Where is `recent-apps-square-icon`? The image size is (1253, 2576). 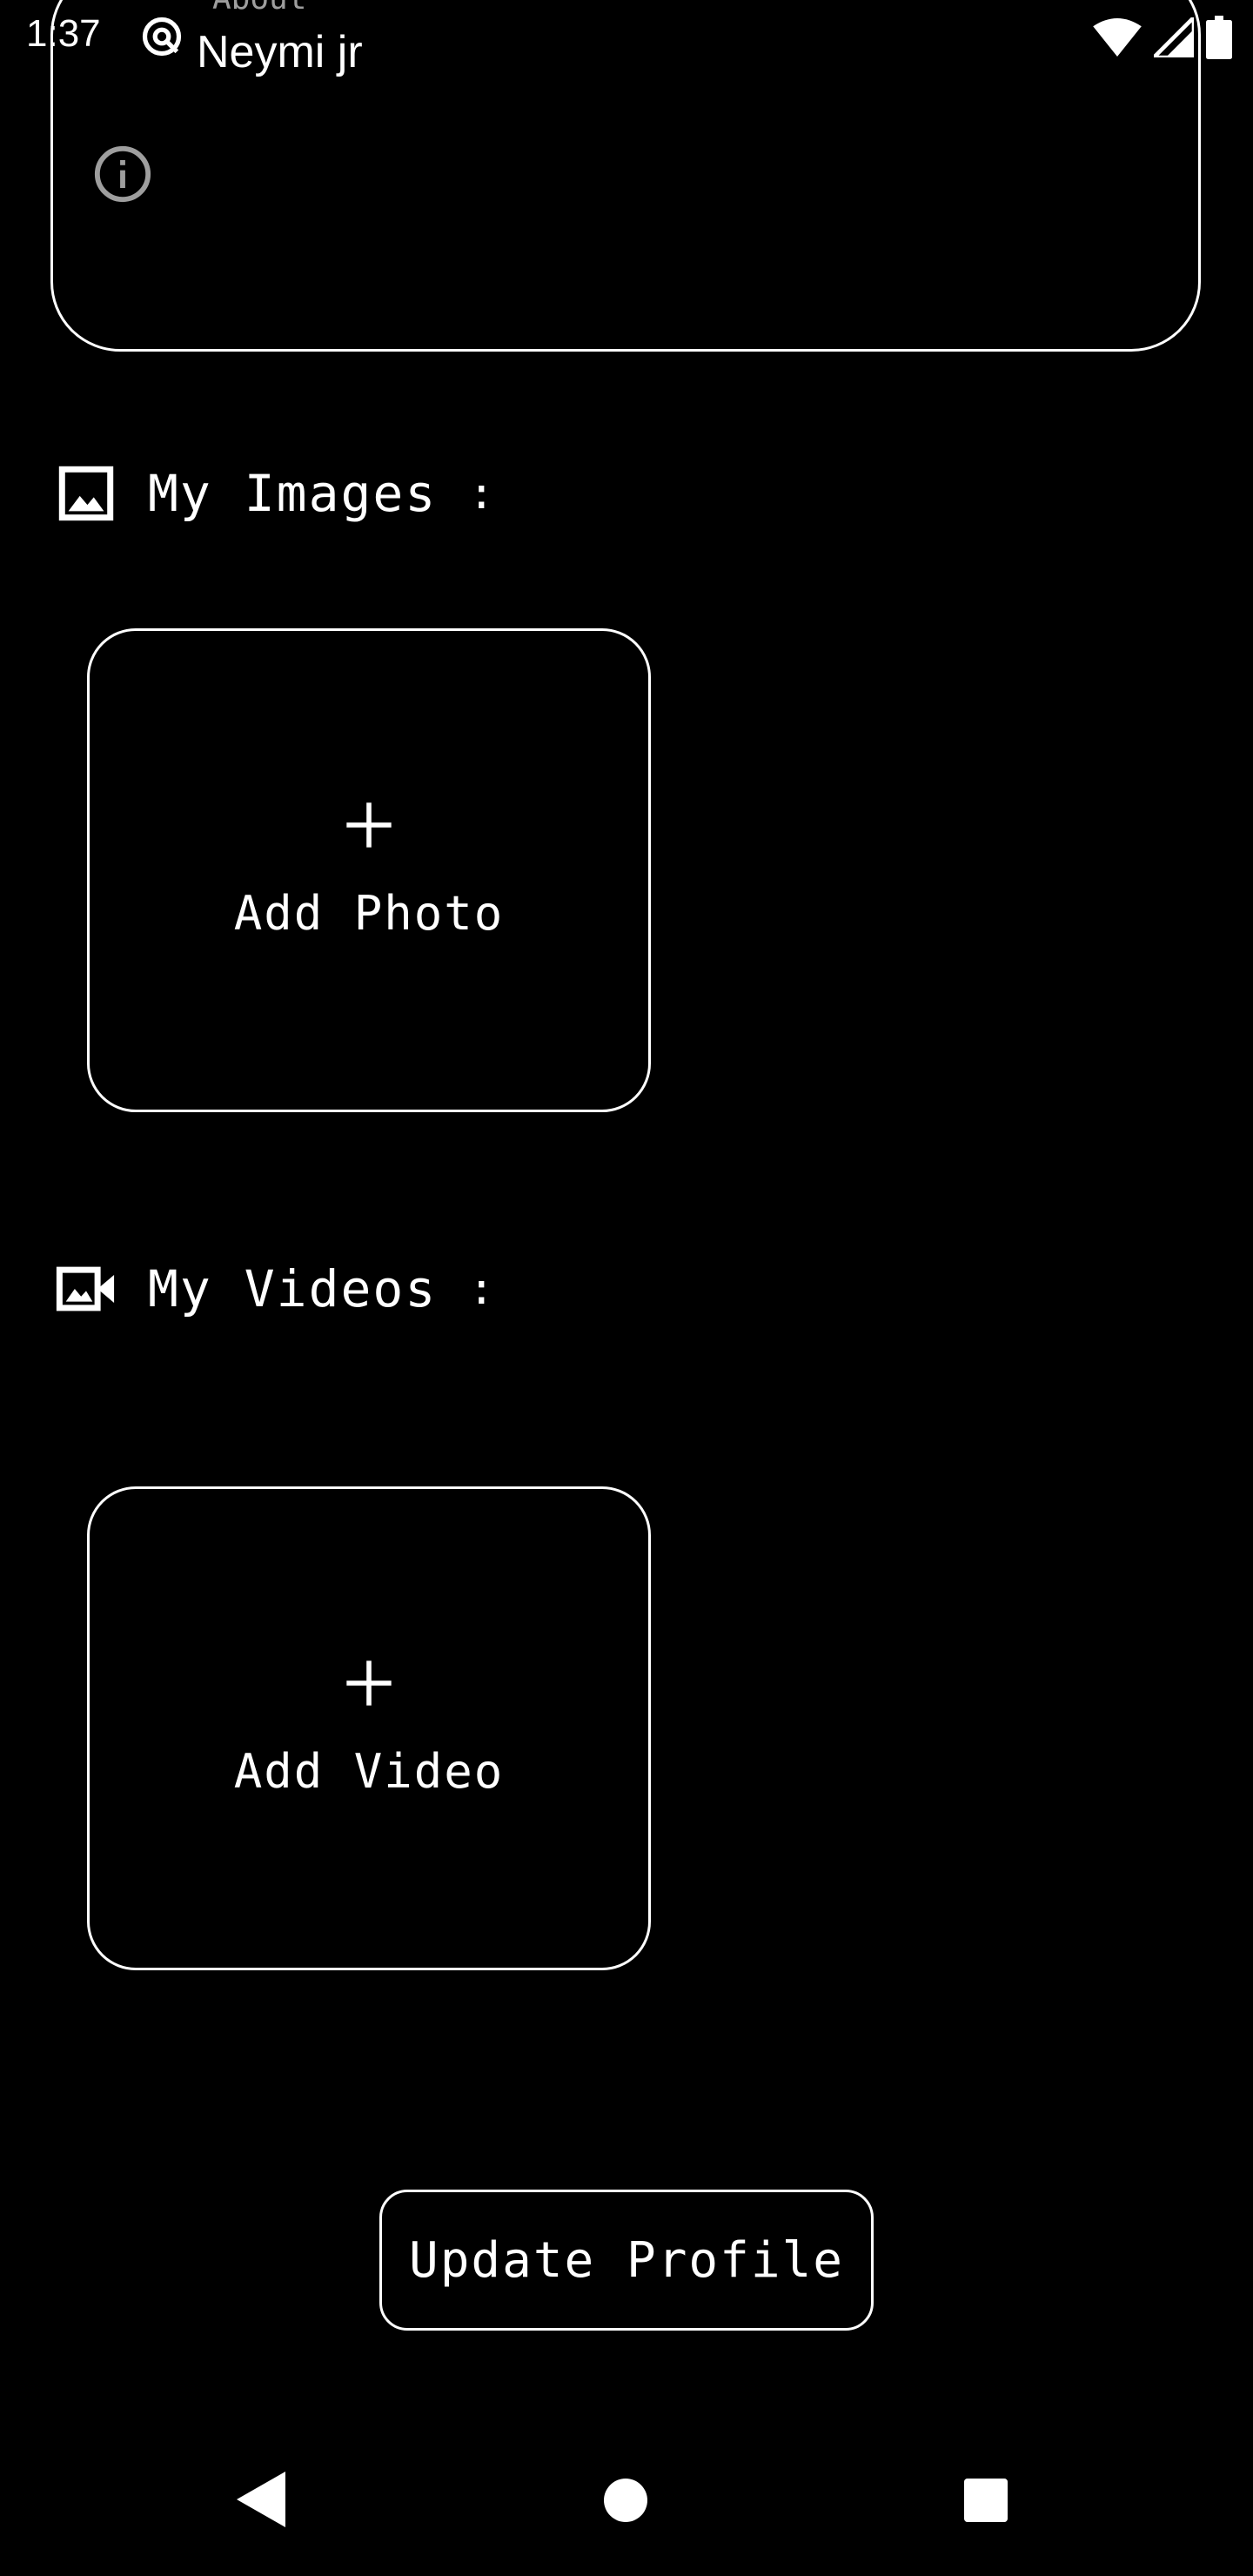 recent-apps-square-icon is located at coordinates (986, 2500).